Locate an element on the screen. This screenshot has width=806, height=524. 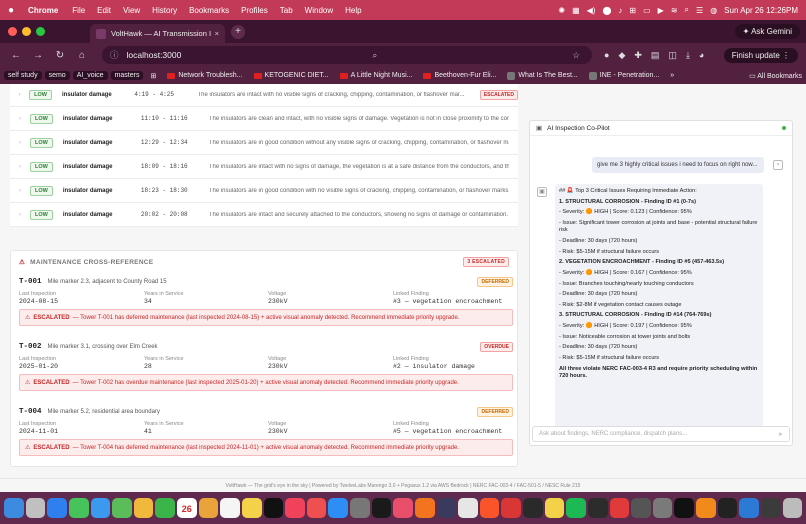
mic-icon: ♪ is located at coordinates (620, 10).